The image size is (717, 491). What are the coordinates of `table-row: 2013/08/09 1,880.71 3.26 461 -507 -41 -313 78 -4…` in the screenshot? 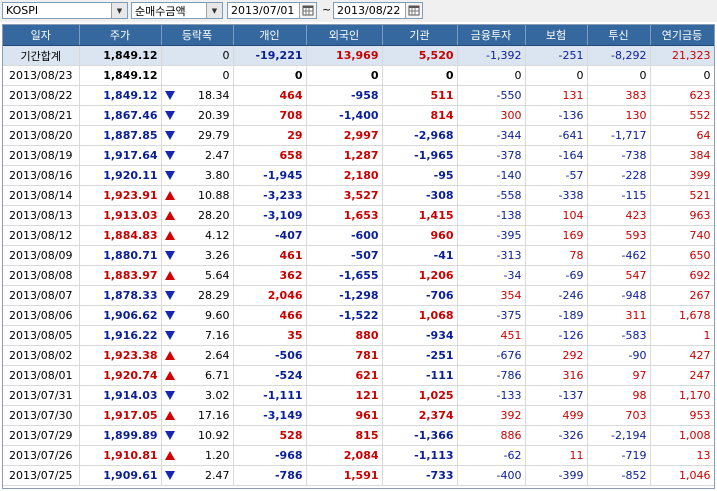 It's located at (358, 255).